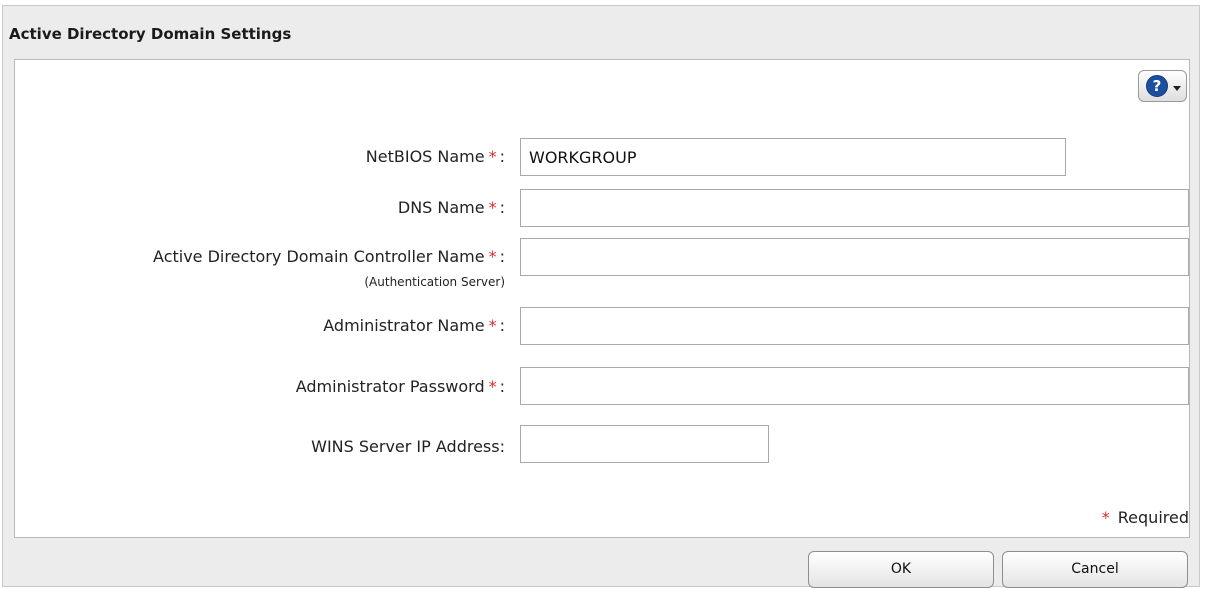  Describe the element at coordinates (414, 325) in the screenshot. I see `administrator-name-label: Administrator Name *:` at that location.